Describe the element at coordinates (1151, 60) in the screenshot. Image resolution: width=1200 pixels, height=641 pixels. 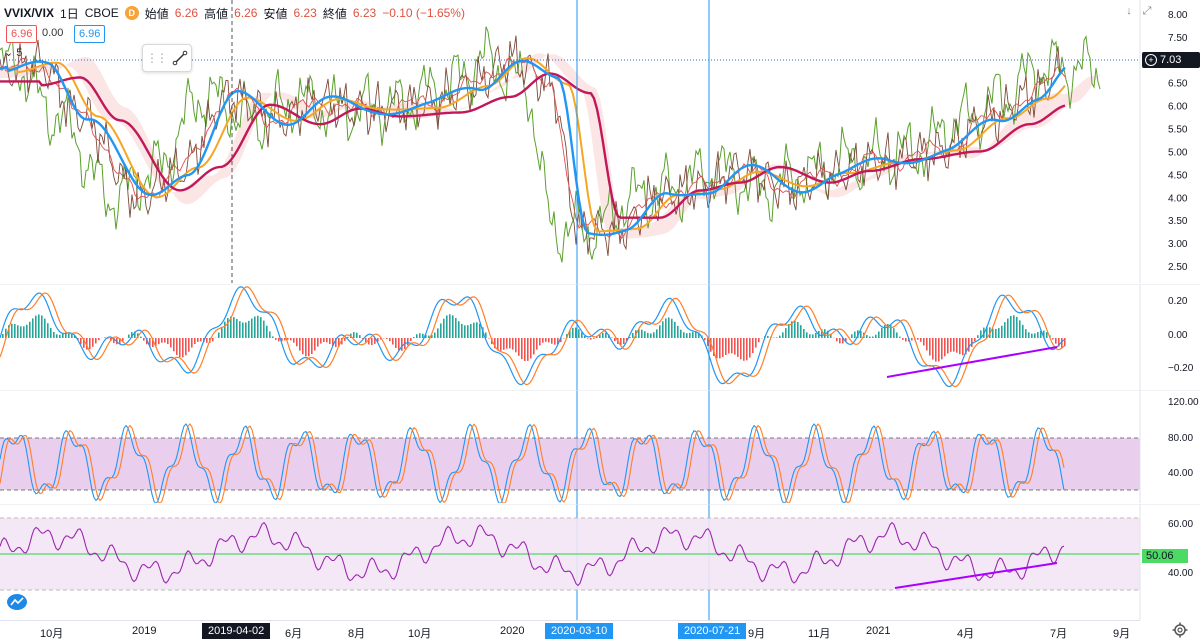
I see `plus-circle-icon: +` at that location.